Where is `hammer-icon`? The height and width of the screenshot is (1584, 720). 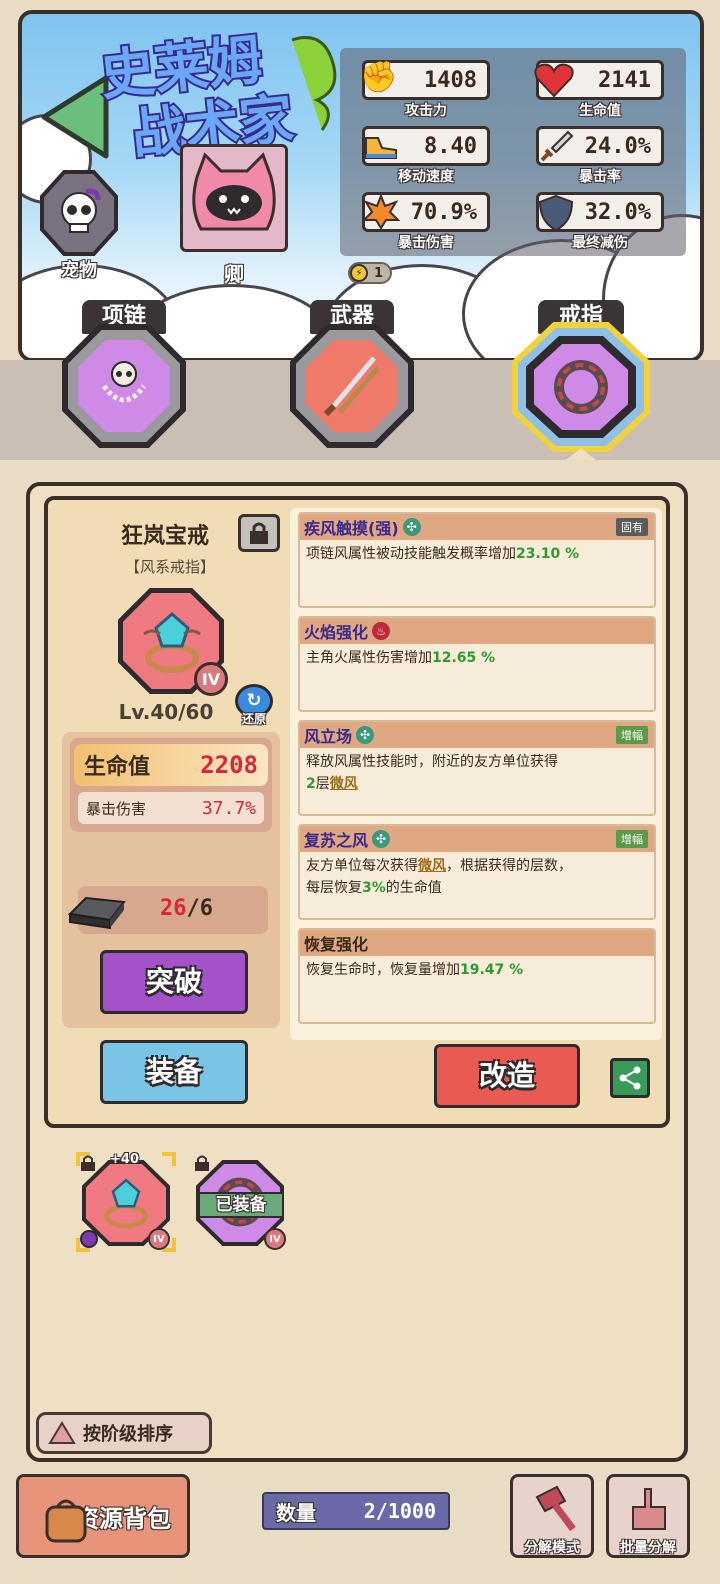
hammer-icon is located at coordinates (555, 1508).